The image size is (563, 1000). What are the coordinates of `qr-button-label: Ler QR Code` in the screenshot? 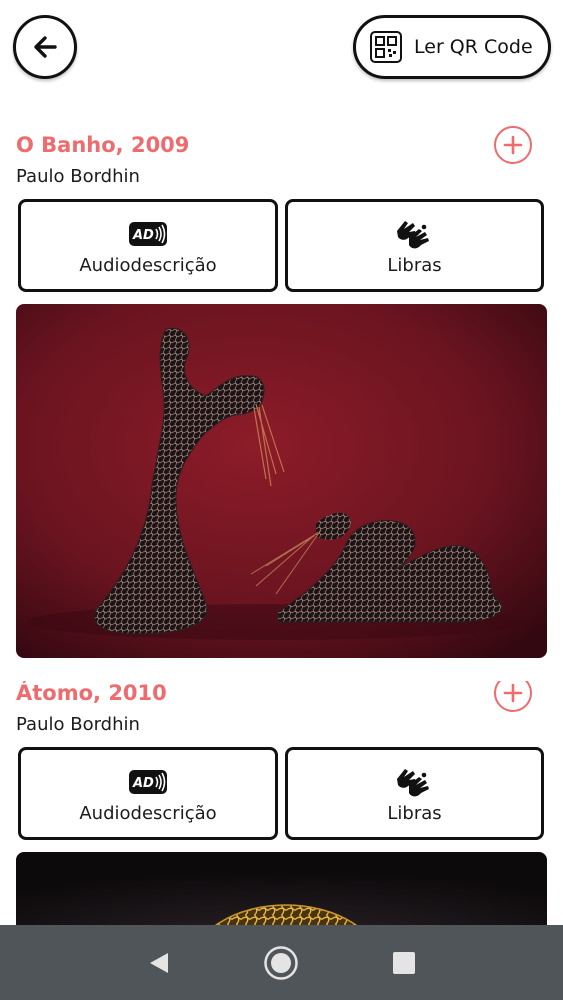 It's located at (473, 47).